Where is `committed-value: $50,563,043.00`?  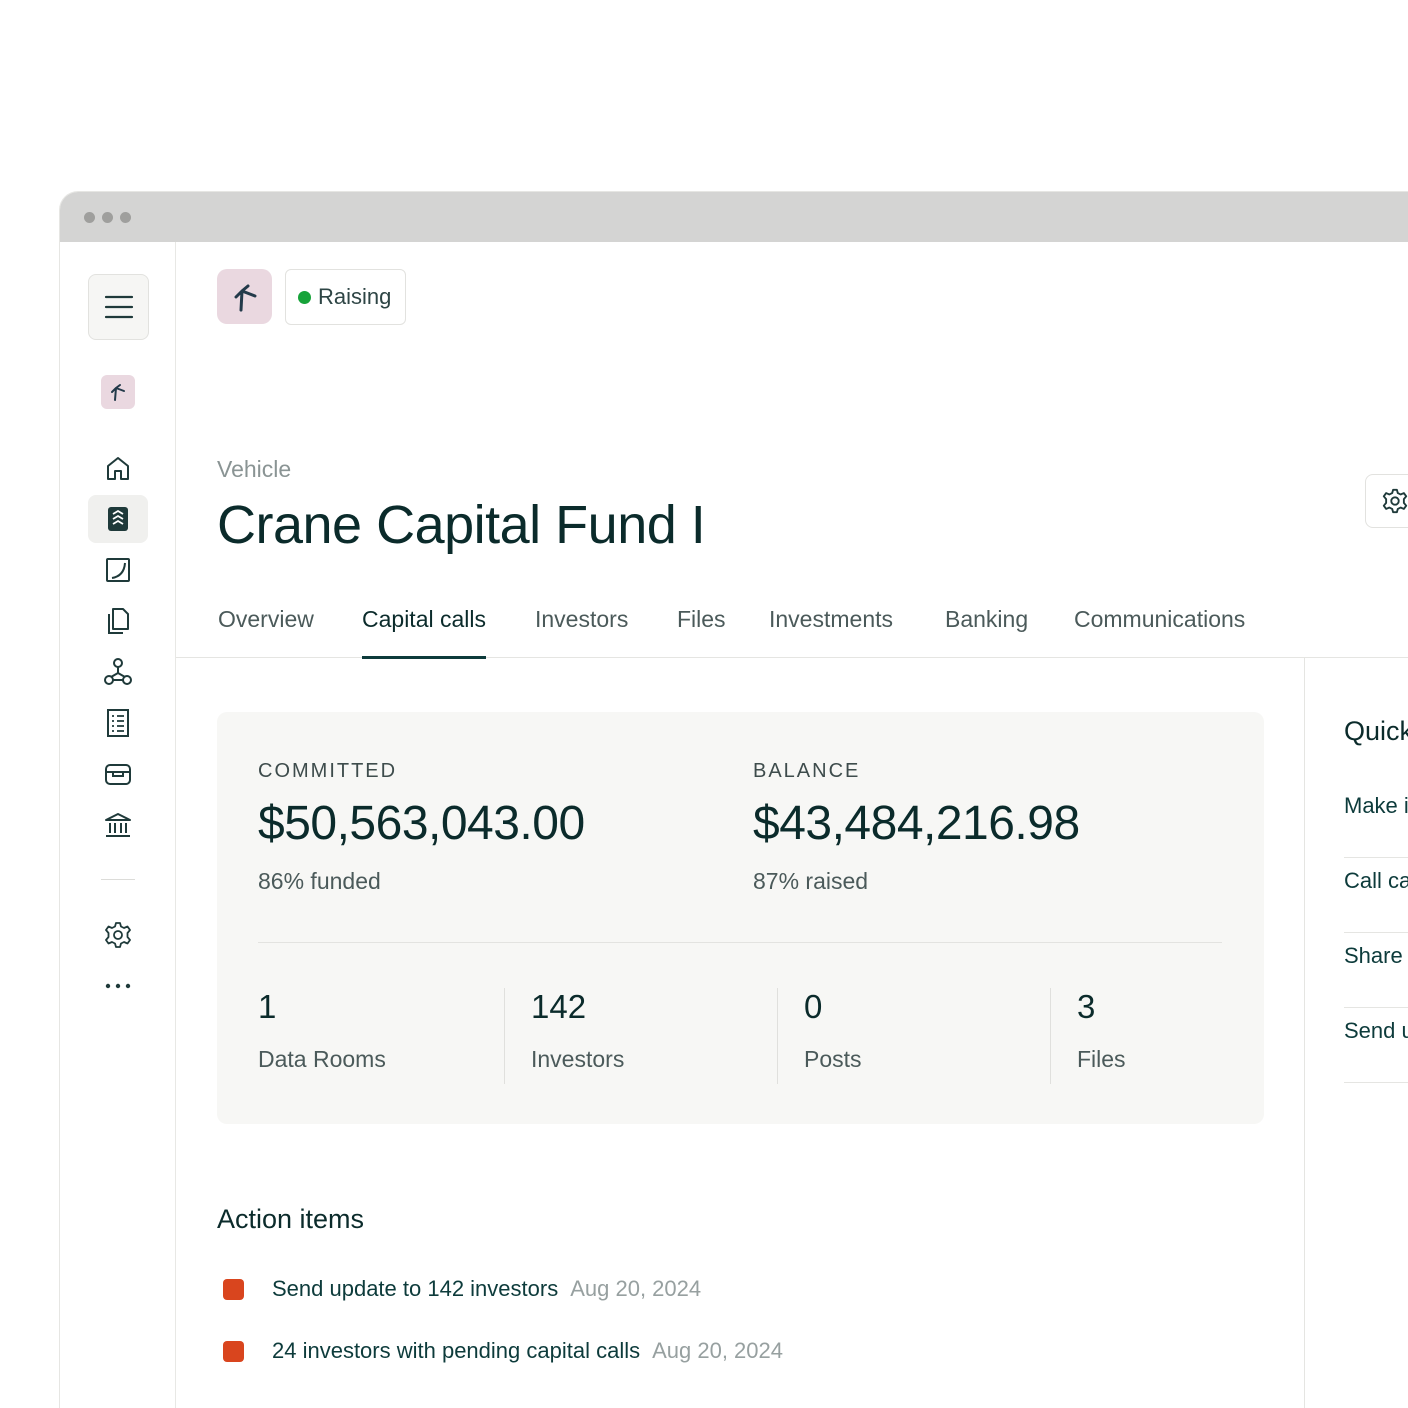 committed-value: $50,563,043.00 is located at coordinates (421, 823).